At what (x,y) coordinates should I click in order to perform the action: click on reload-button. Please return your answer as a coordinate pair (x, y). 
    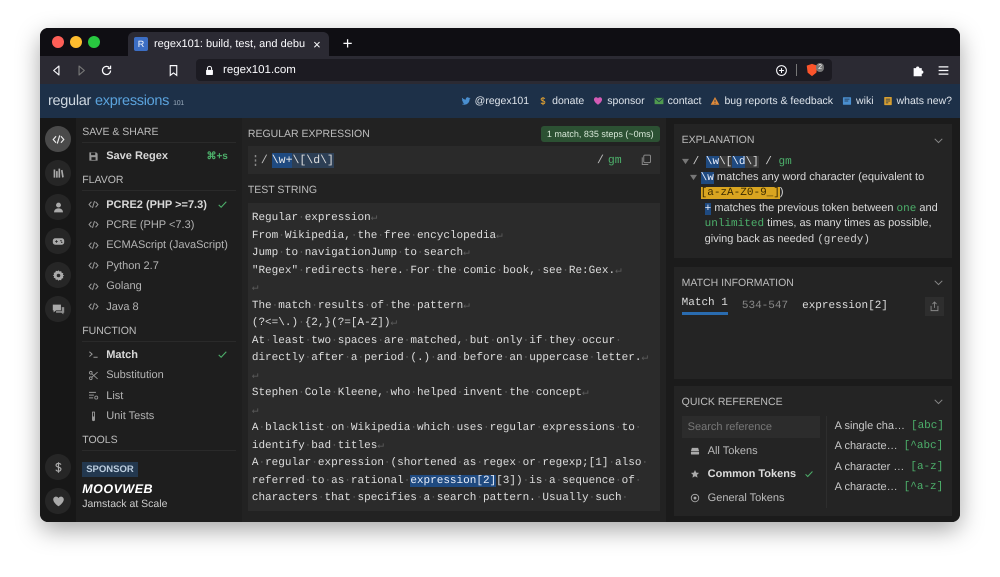
    Looking at the image, I should click on (106, 70).